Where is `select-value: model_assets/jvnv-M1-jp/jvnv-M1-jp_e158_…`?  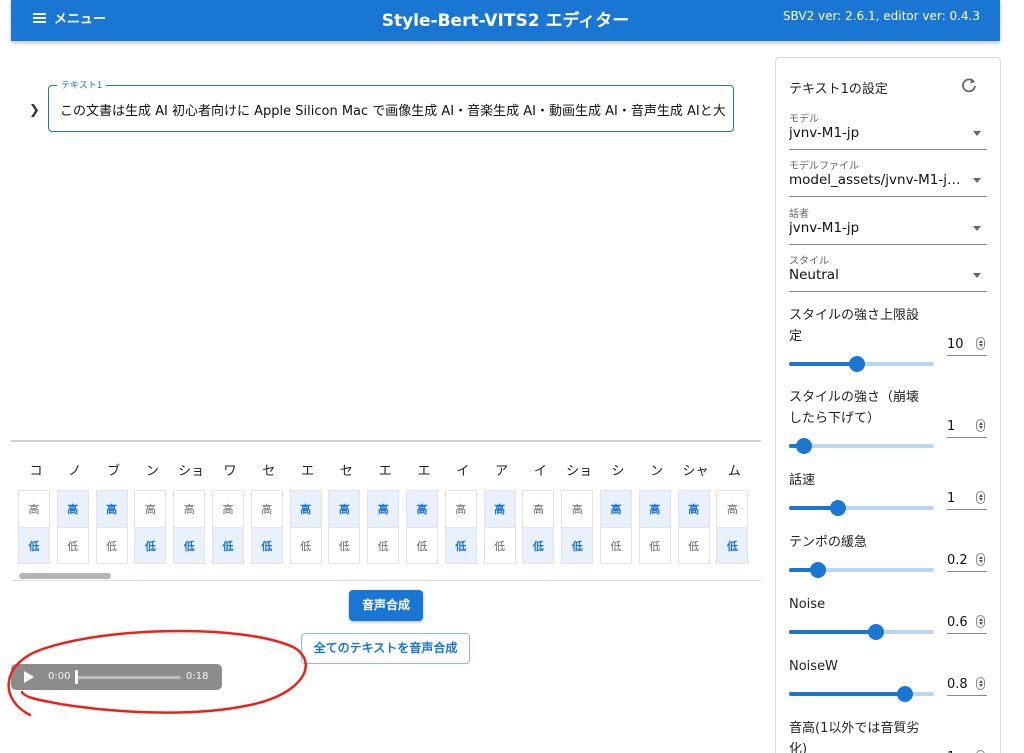 select-value: model_assets/jvnv-M1-jp/jvnv-M1-jp_e158_… is located at coordinates (876, 180).